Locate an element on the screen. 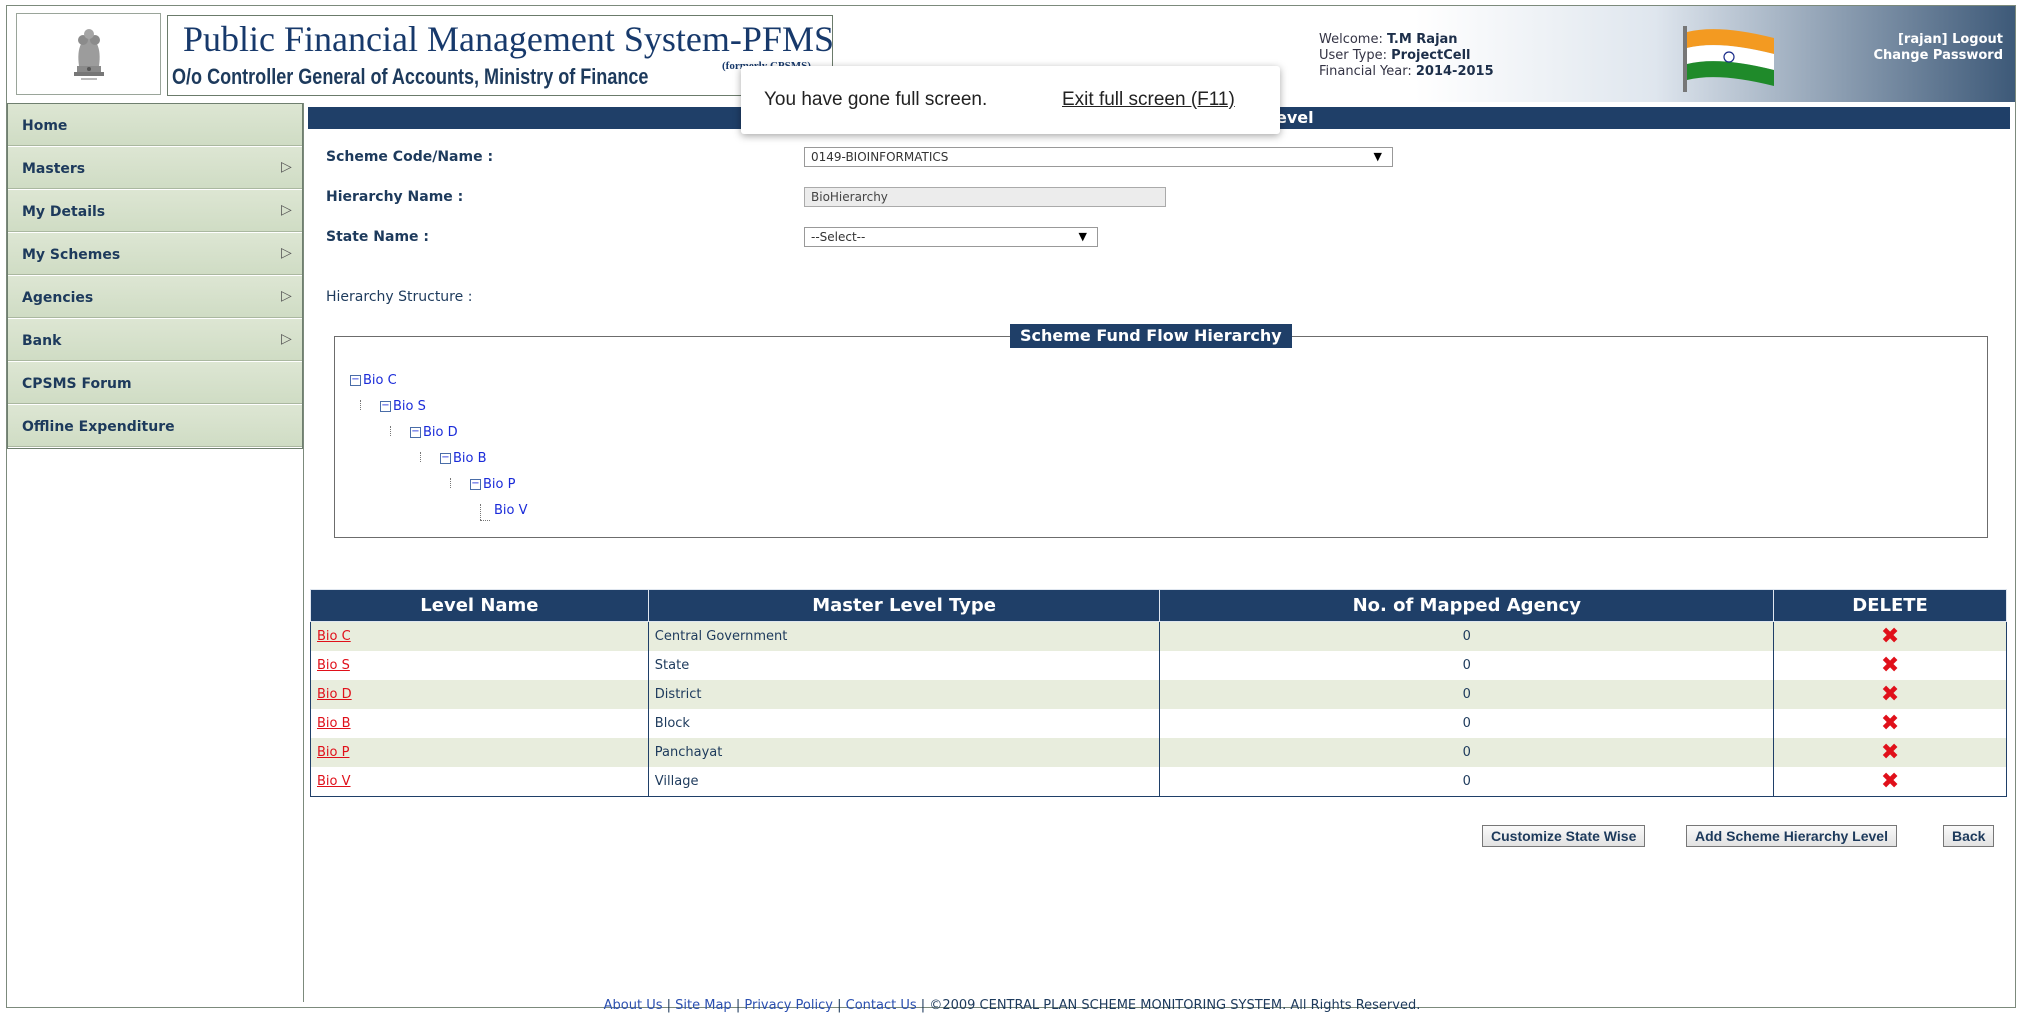  table-row: Bio C Central Government 0 ✖ is located at coordinates (1158, 636).